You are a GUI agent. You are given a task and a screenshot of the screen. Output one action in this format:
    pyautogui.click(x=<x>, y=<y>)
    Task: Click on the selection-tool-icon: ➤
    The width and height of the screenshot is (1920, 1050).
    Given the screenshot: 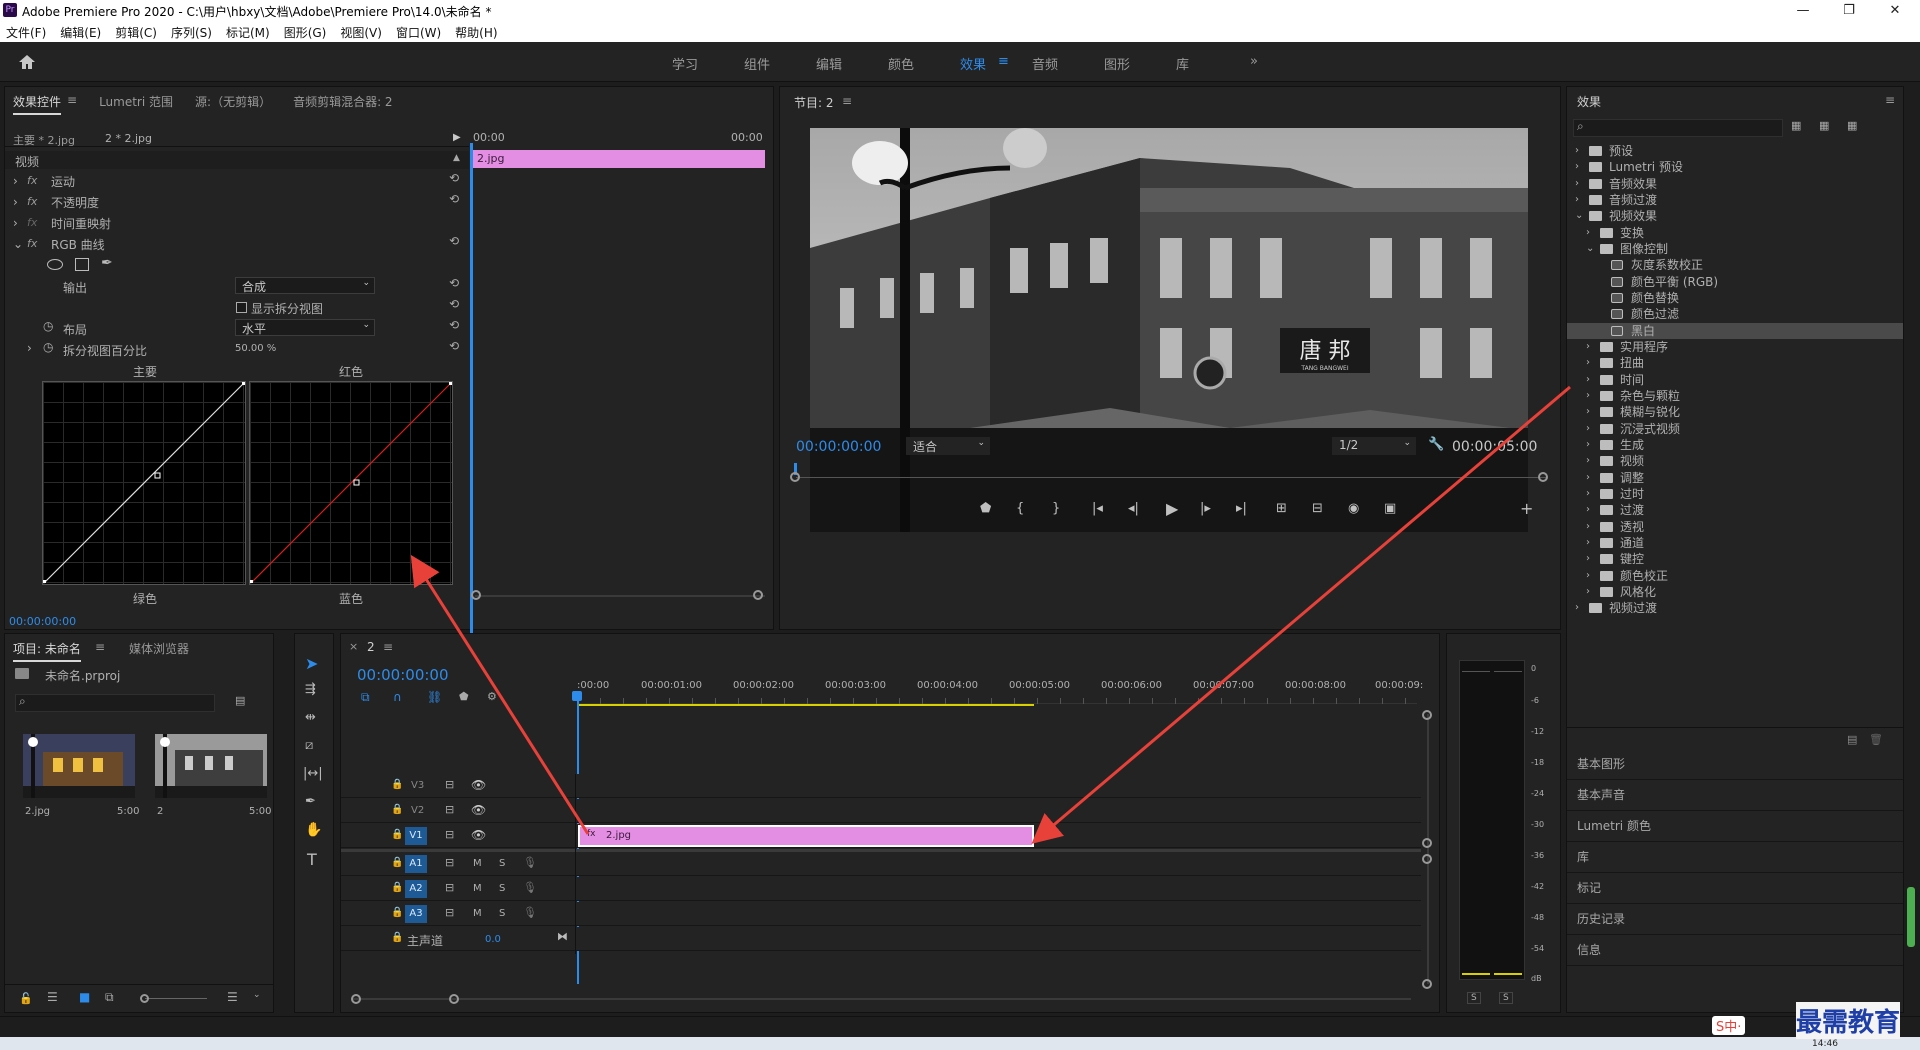 What is the action you would take?
    pyautogui.click(x=311, y=663)
    